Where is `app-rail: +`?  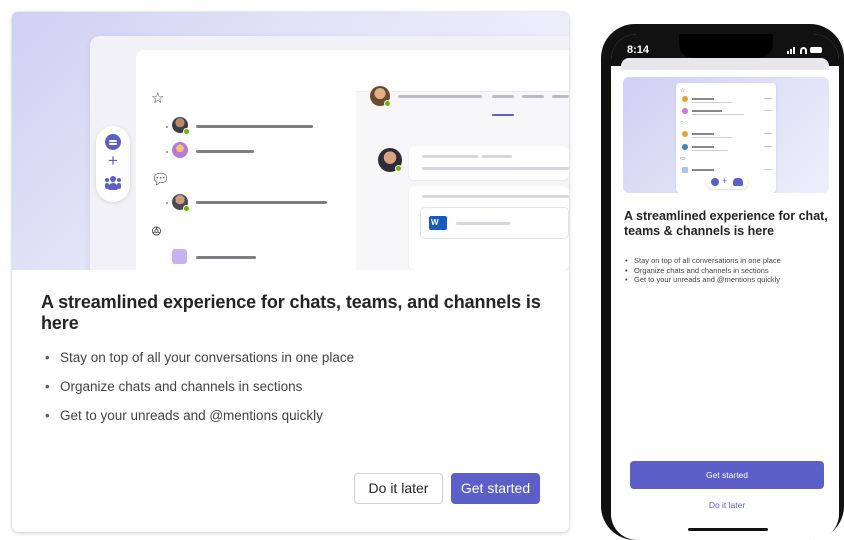
app-rail: + is located at coordinates (113, 164).